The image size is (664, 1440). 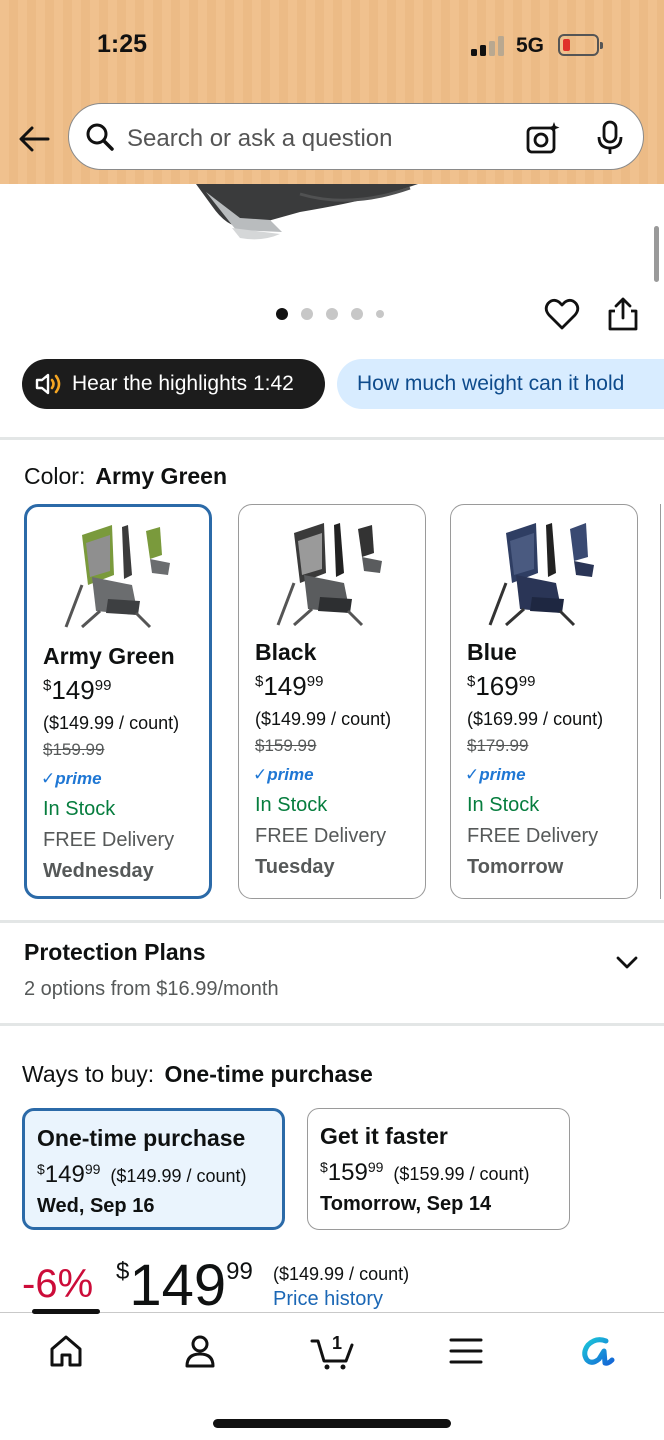 I want to click on cart-icon: 1, so click(x=333, y=1351).